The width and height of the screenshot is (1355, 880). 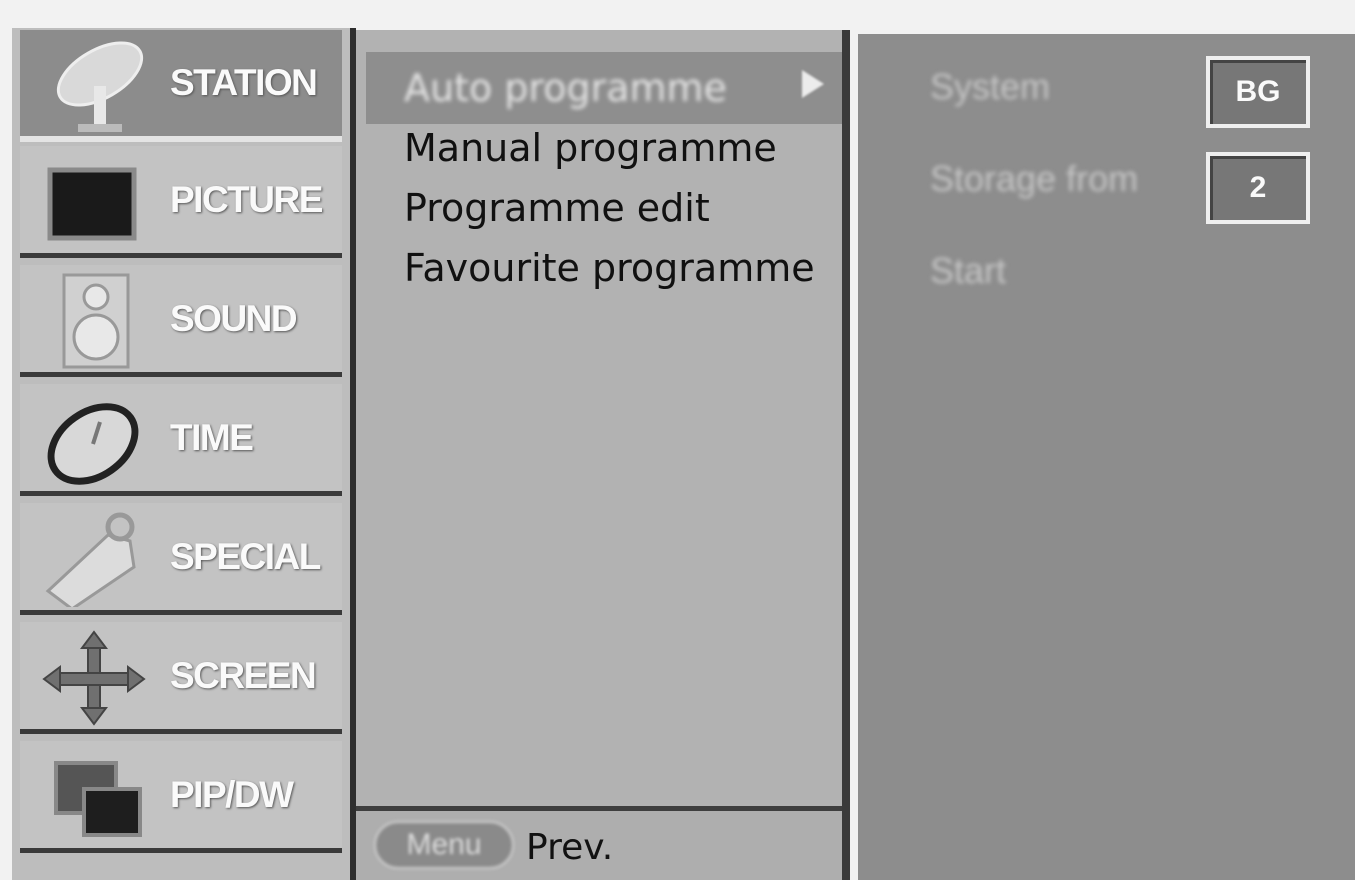 I want to click on submenu-item-favourite-programme: Favourite programme, so click(x=609, y=268).